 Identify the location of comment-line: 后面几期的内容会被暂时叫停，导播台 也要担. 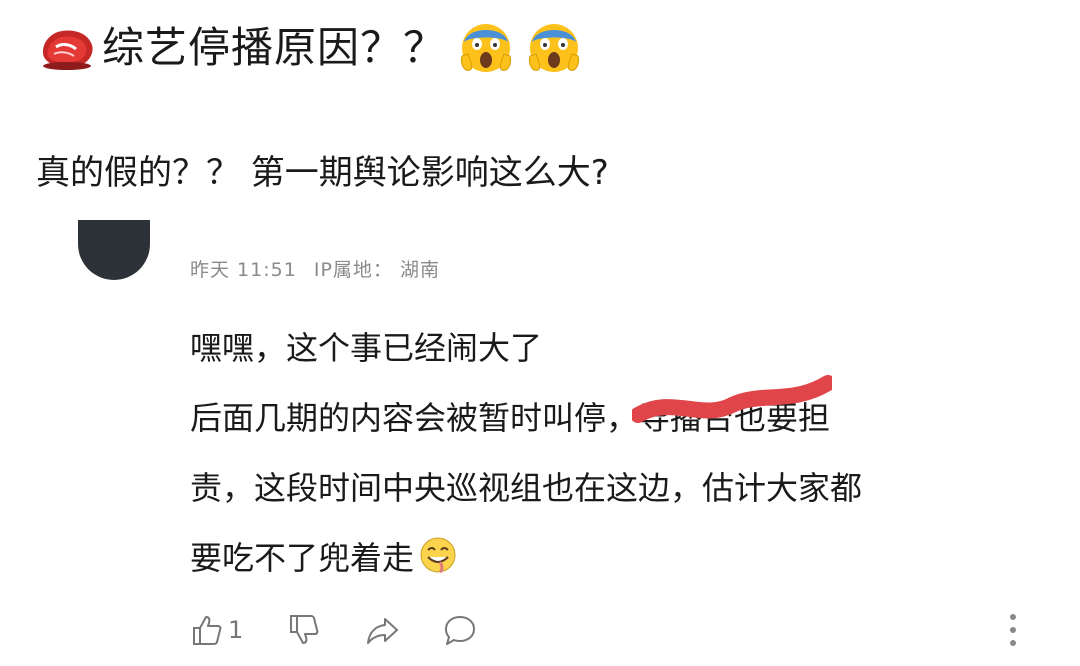
(615, 414).